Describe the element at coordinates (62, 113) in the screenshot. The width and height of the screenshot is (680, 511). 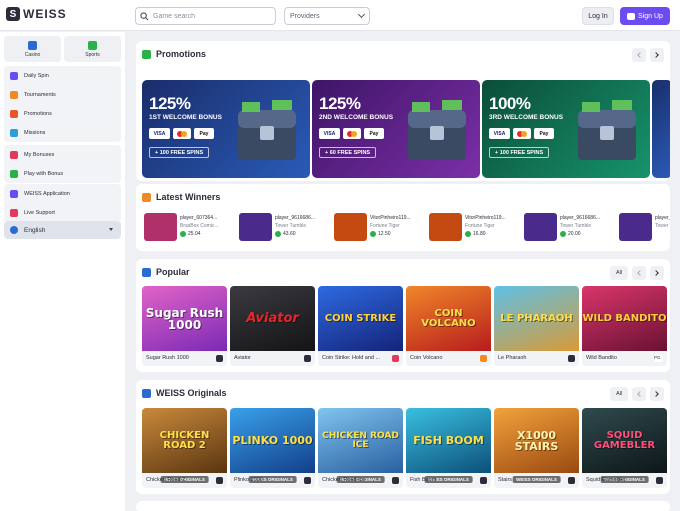
I see `sidebar-item-promotions: Promotions` at that location.